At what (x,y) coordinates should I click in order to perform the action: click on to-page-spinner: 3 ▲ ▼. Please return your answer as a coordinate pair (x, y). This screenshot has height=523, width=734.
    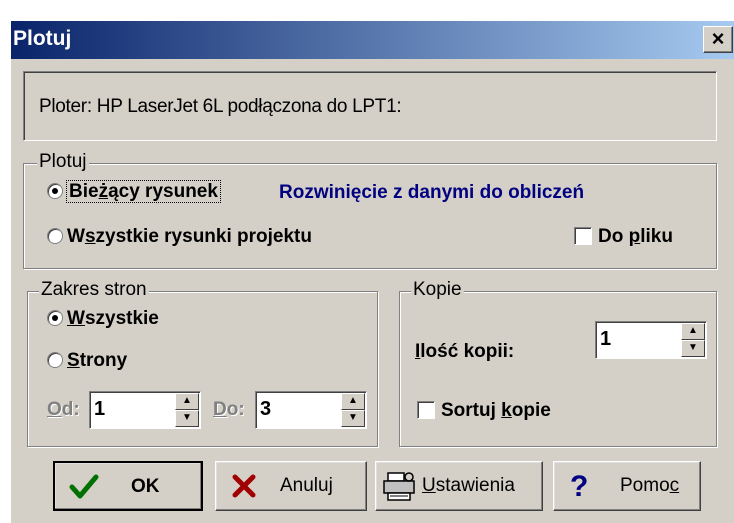
    Looking at the image, I should click on (311, 410).